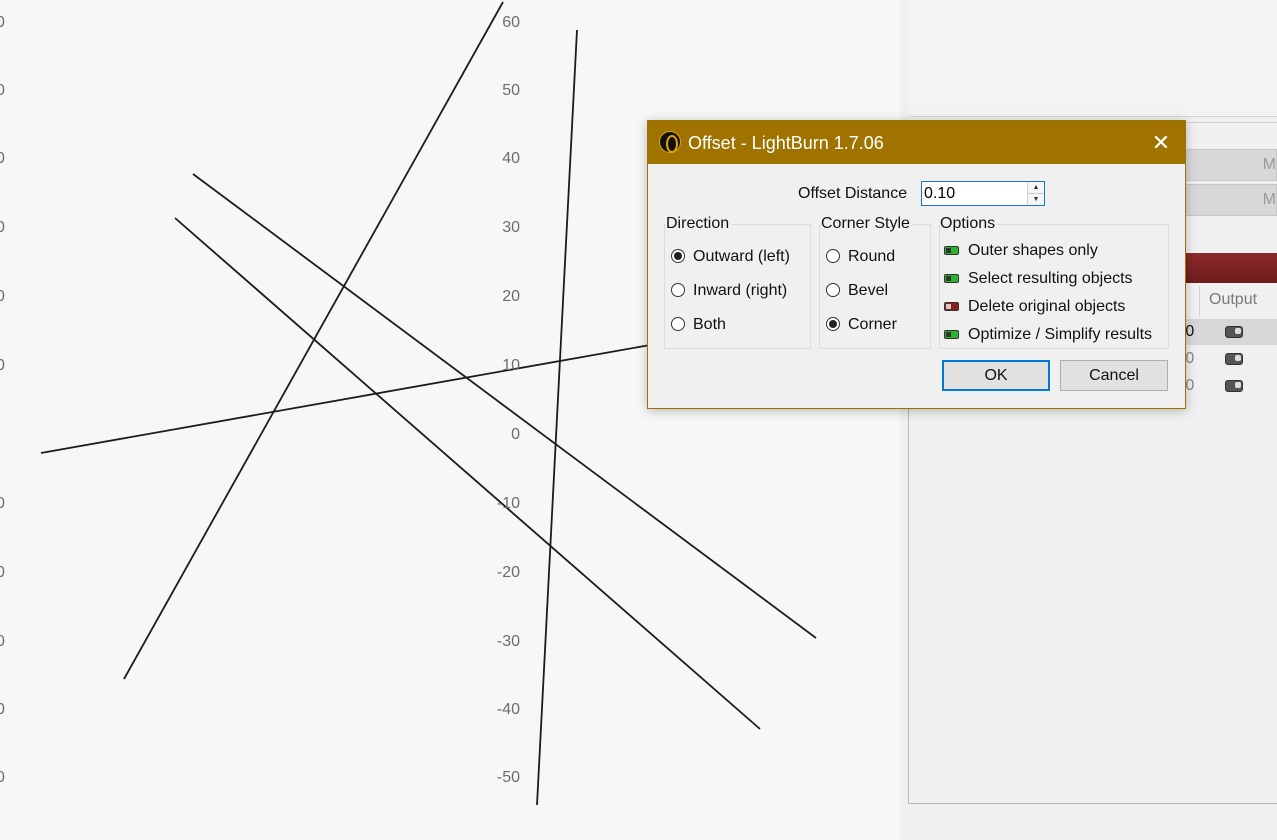  What do you see at coordinates (969, 224) in the screenshot?
I see `options-group-title: Options` at bounding box center [969, 224].